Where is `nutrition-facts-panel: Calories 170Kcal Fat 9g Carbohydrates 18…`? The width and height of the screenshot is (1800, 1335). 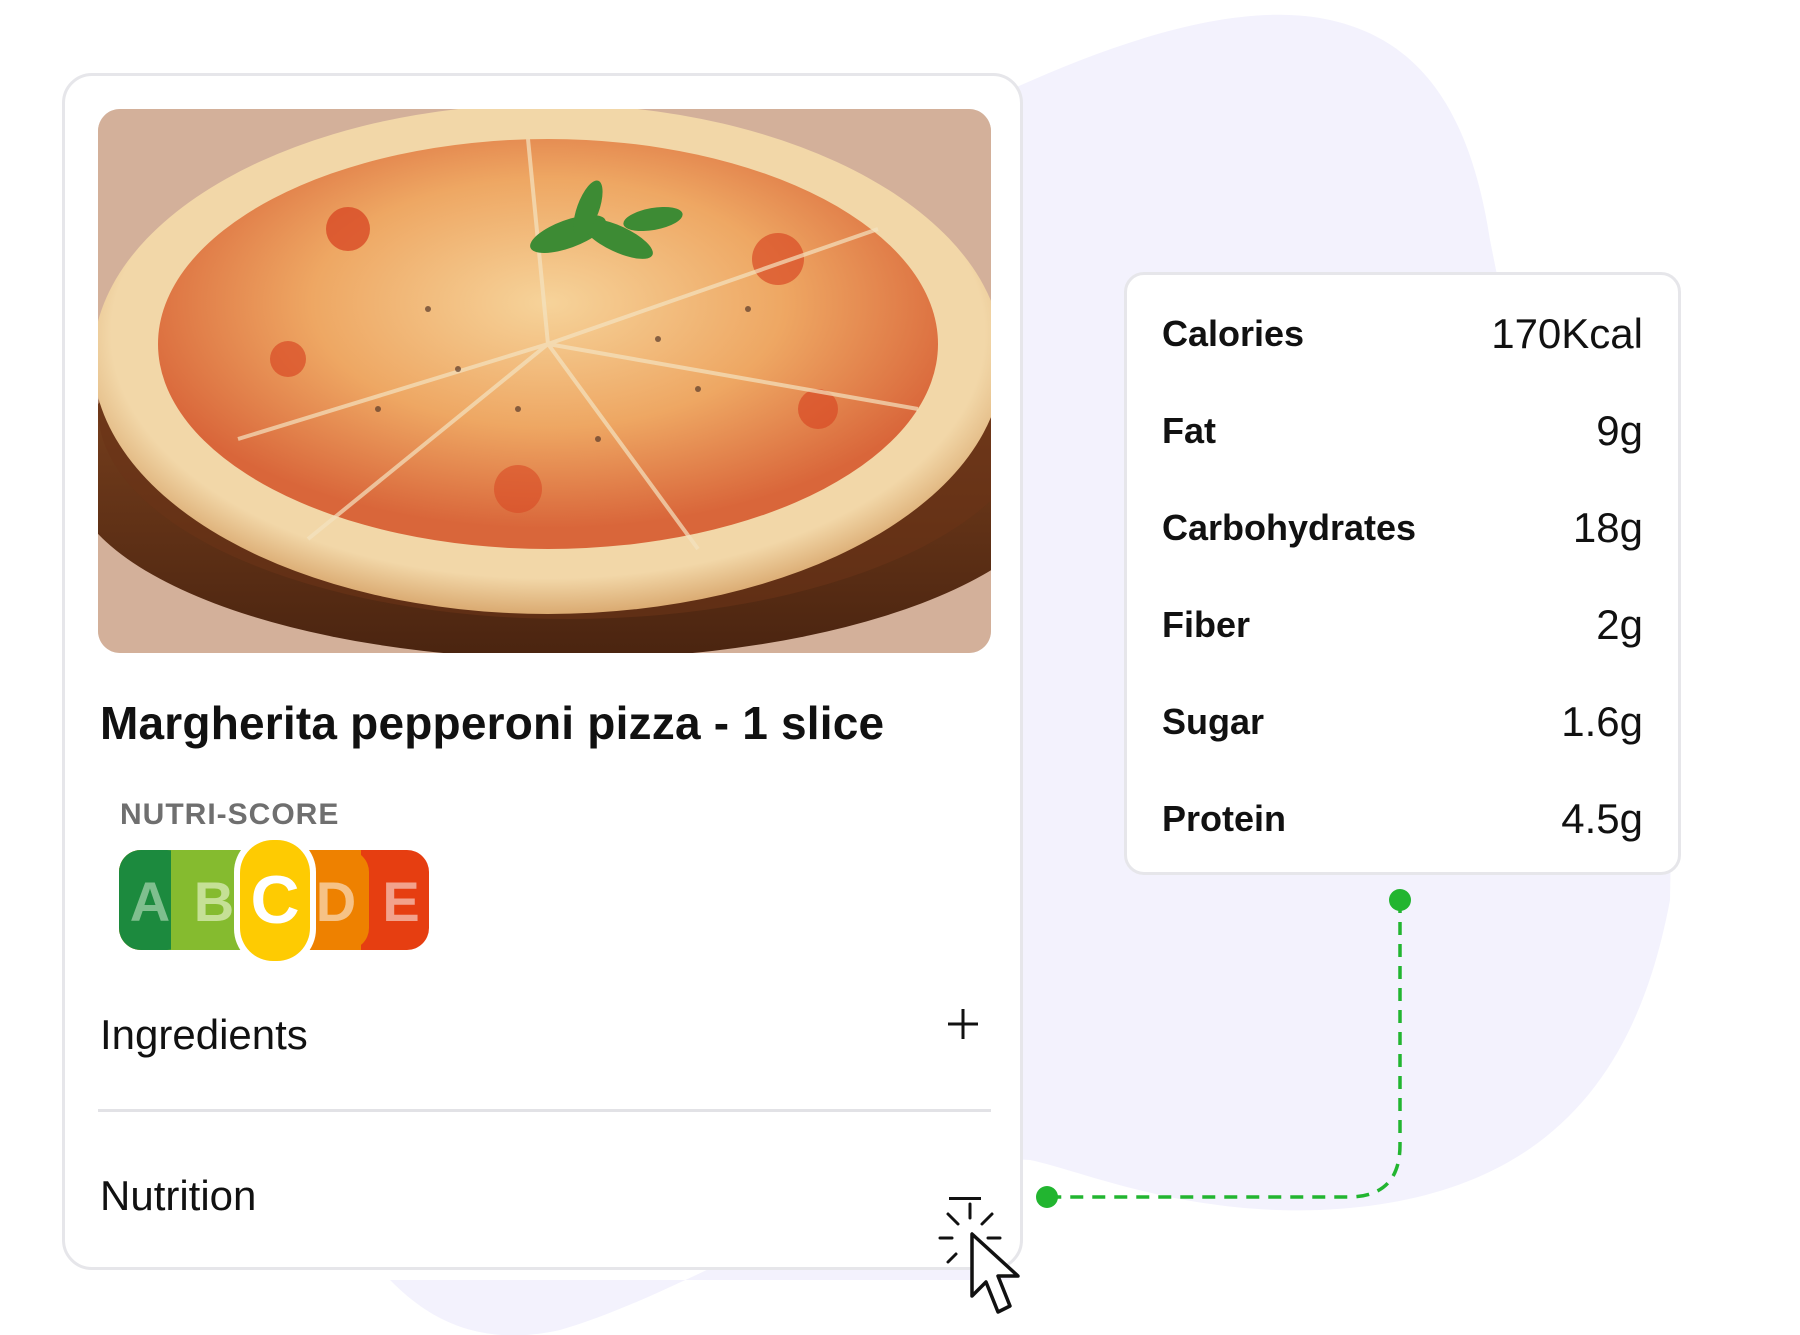
nutrition-facts-panel: Calories 170Kcal Fat 9g Carbohydrates 18… is located at coordinates (1402, 573).